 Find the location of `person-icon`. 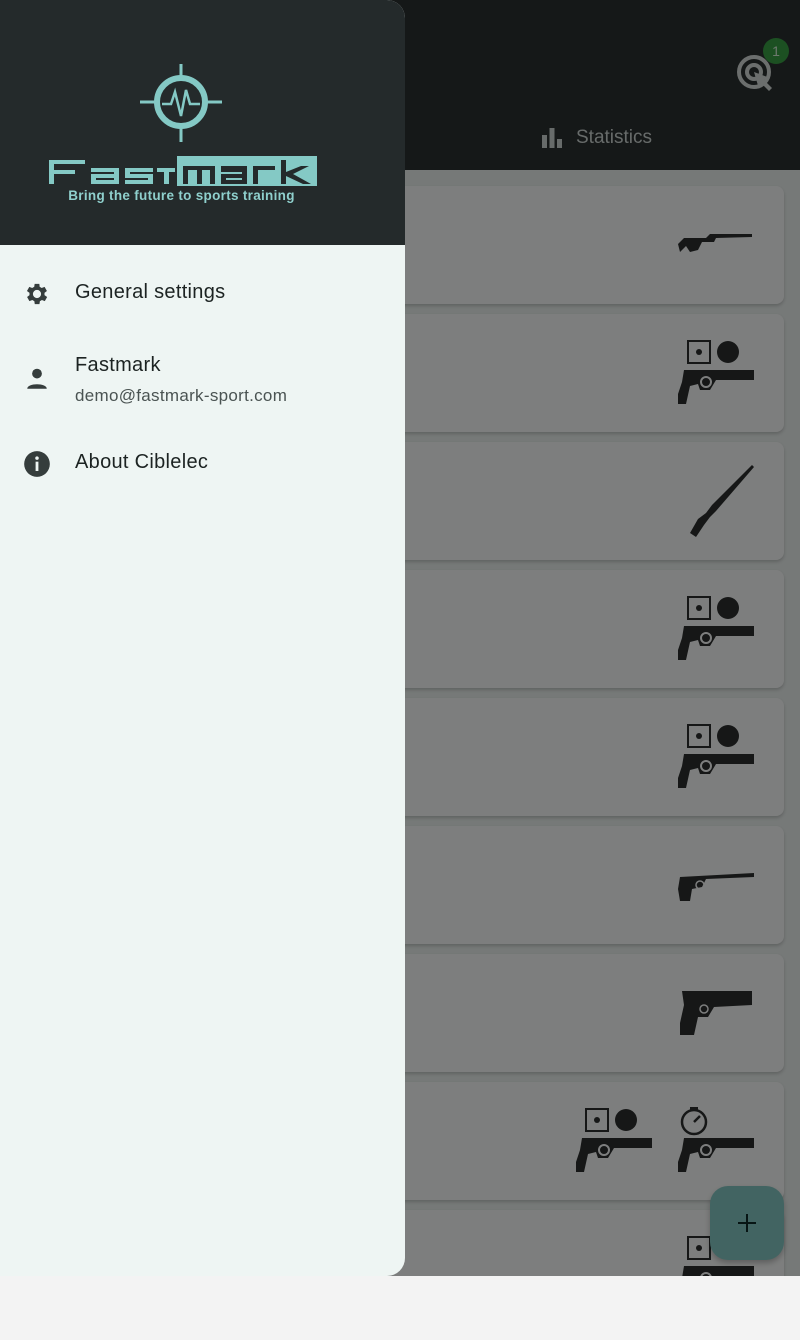

person-icon is located at coordinates (37, 379).